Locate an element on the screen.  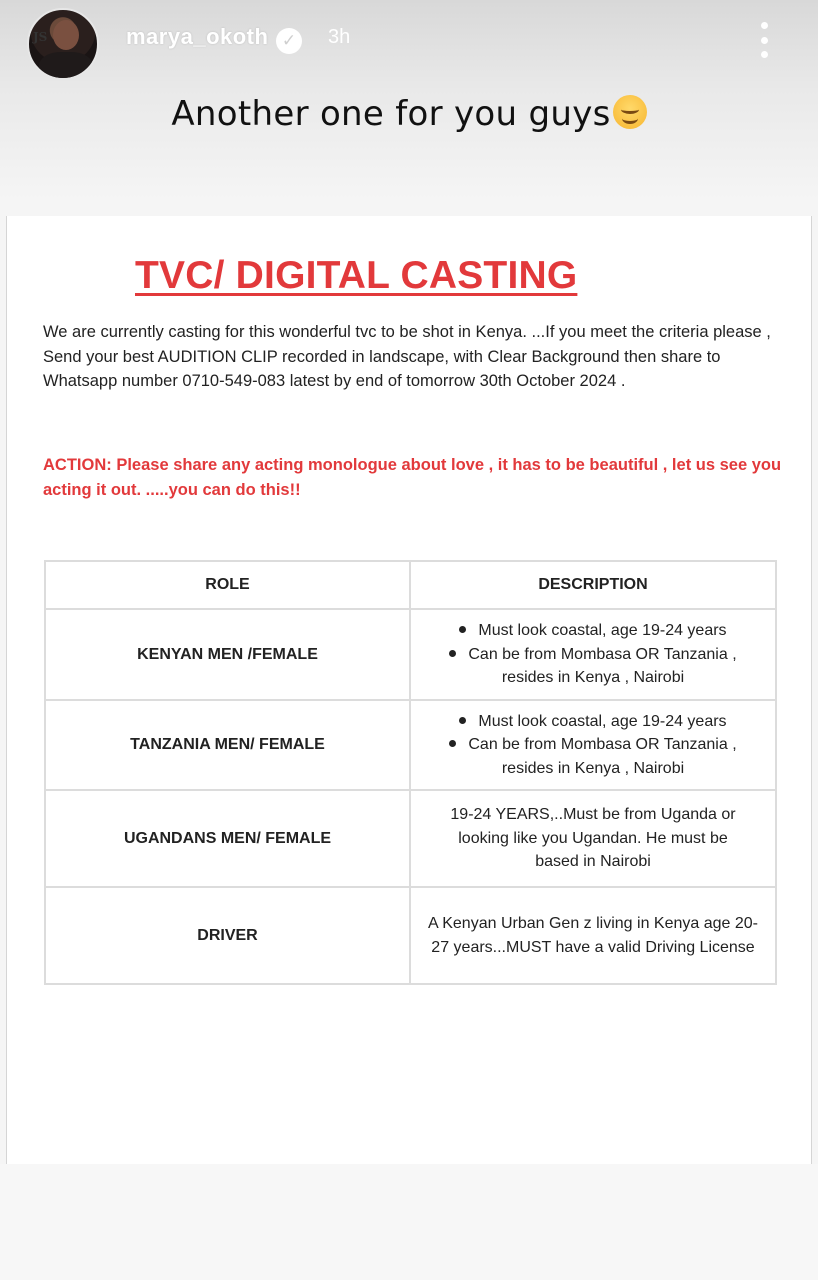
role-cell: DRIVER is located at coordinates (227, 935).